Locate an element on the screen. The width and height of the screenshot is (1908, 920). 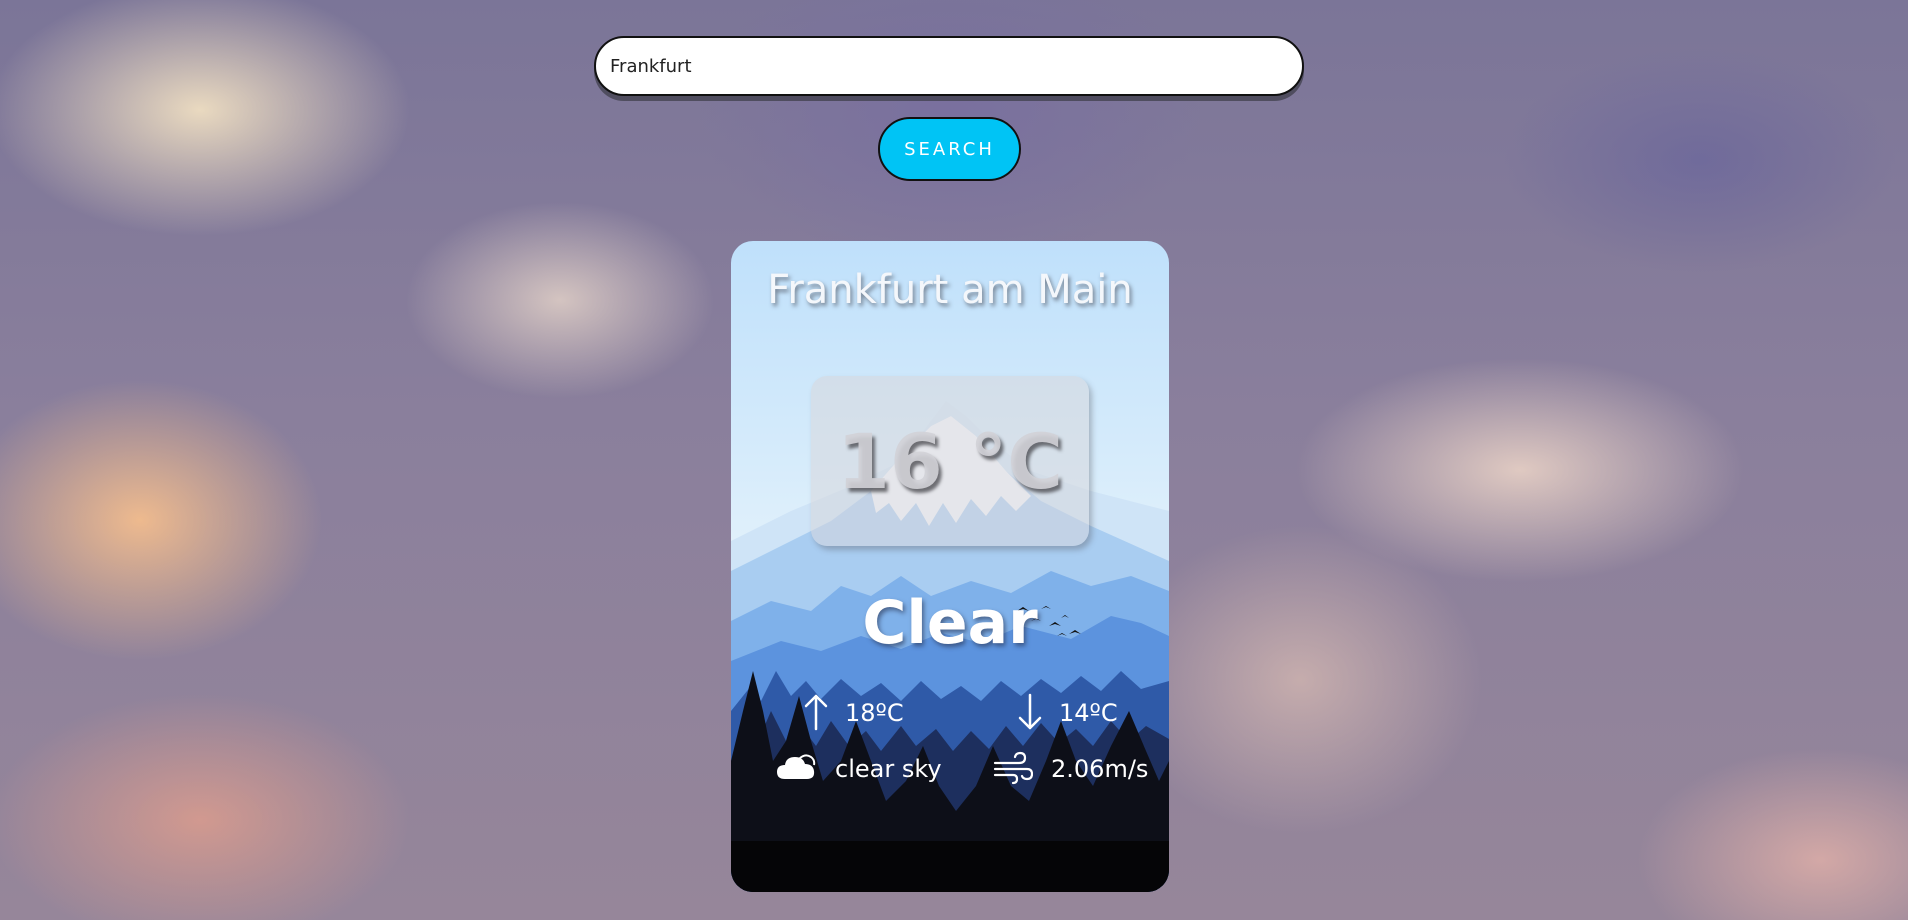
search-button: SEARCH is located at coordinates (949, 149).